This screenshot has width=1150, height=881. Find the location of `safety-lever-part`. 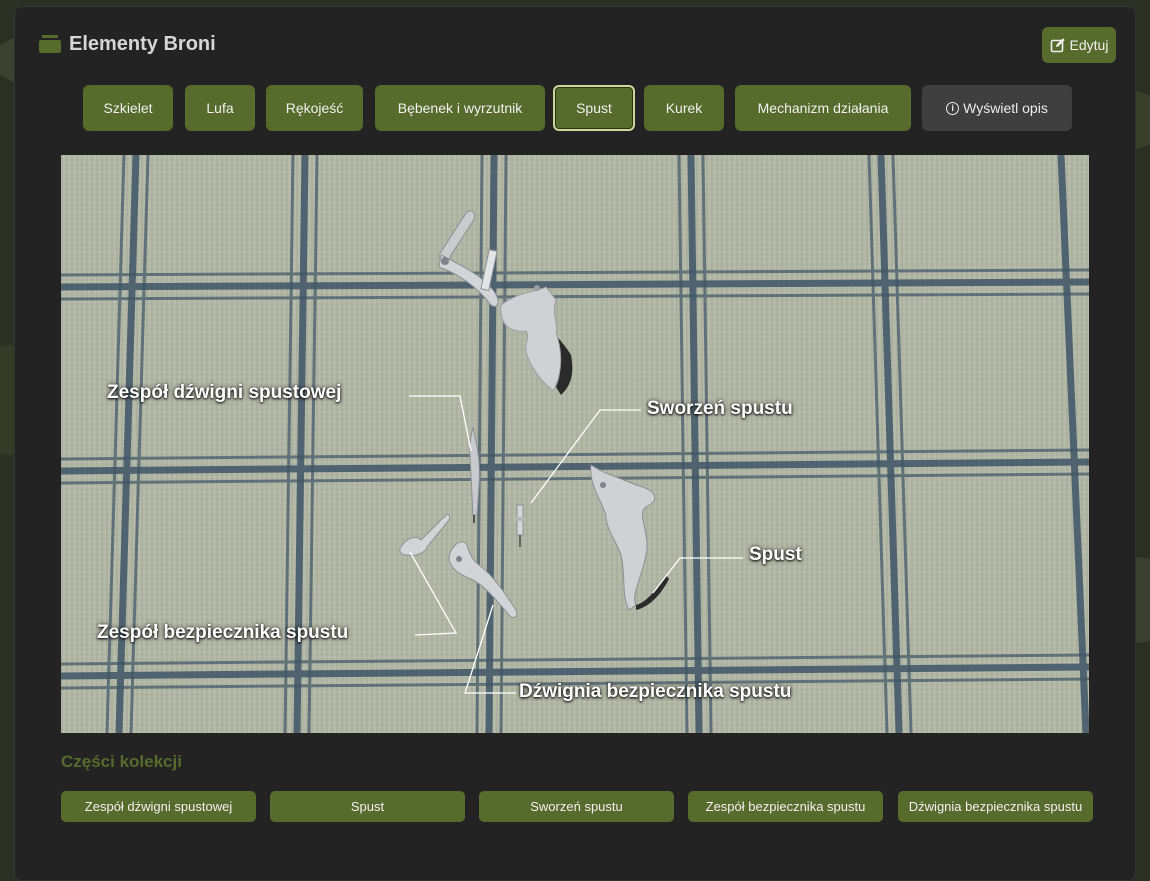

safety-lever-part is located at coordinates (483, 579).